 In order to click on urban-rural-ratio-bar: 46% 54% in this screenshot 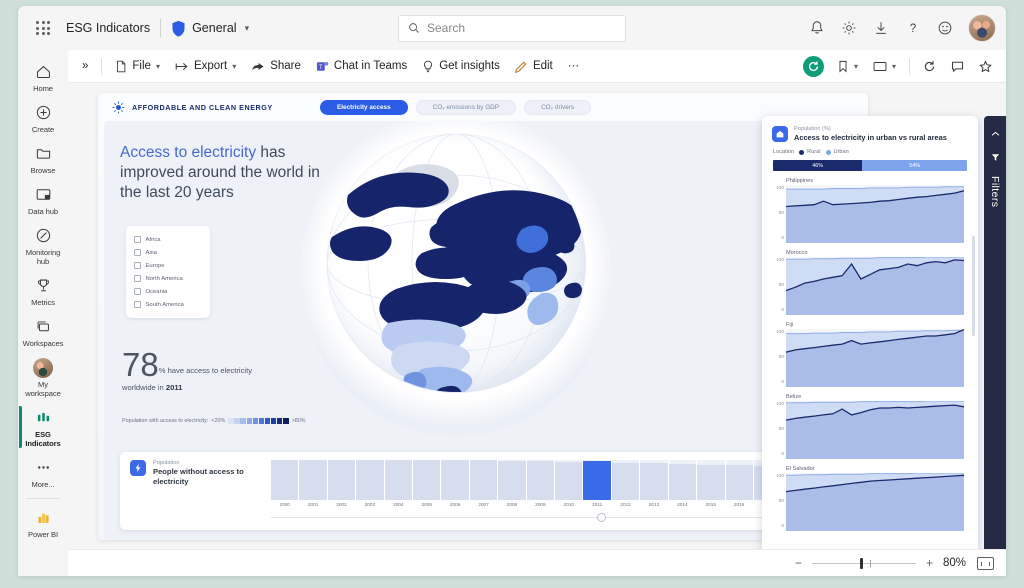, I will do `click(870, 165)`.